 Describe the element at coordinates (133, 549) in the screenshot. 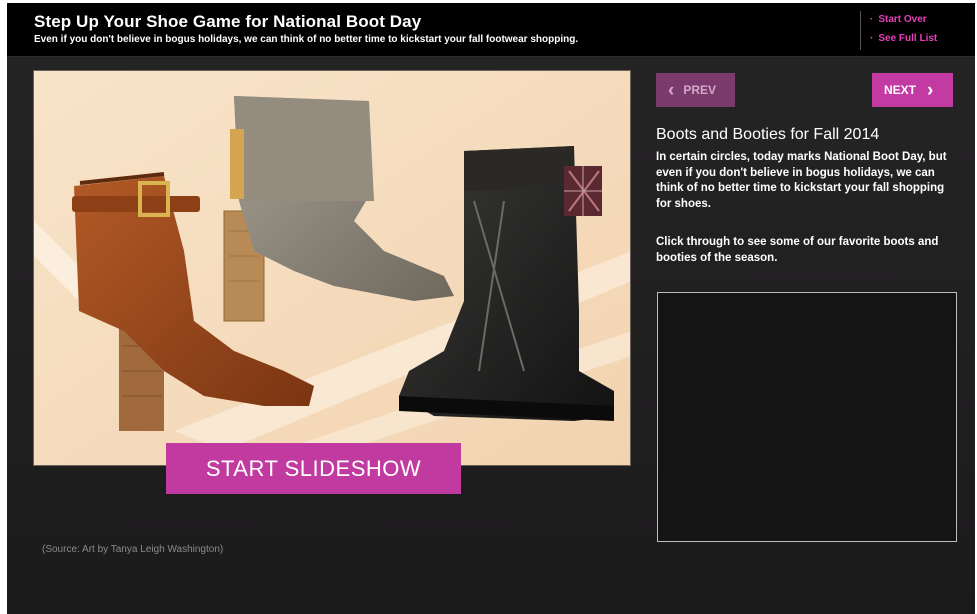

I see `image-source-caption: (Source: Art by Tanya Leigh Washington)` at that location.